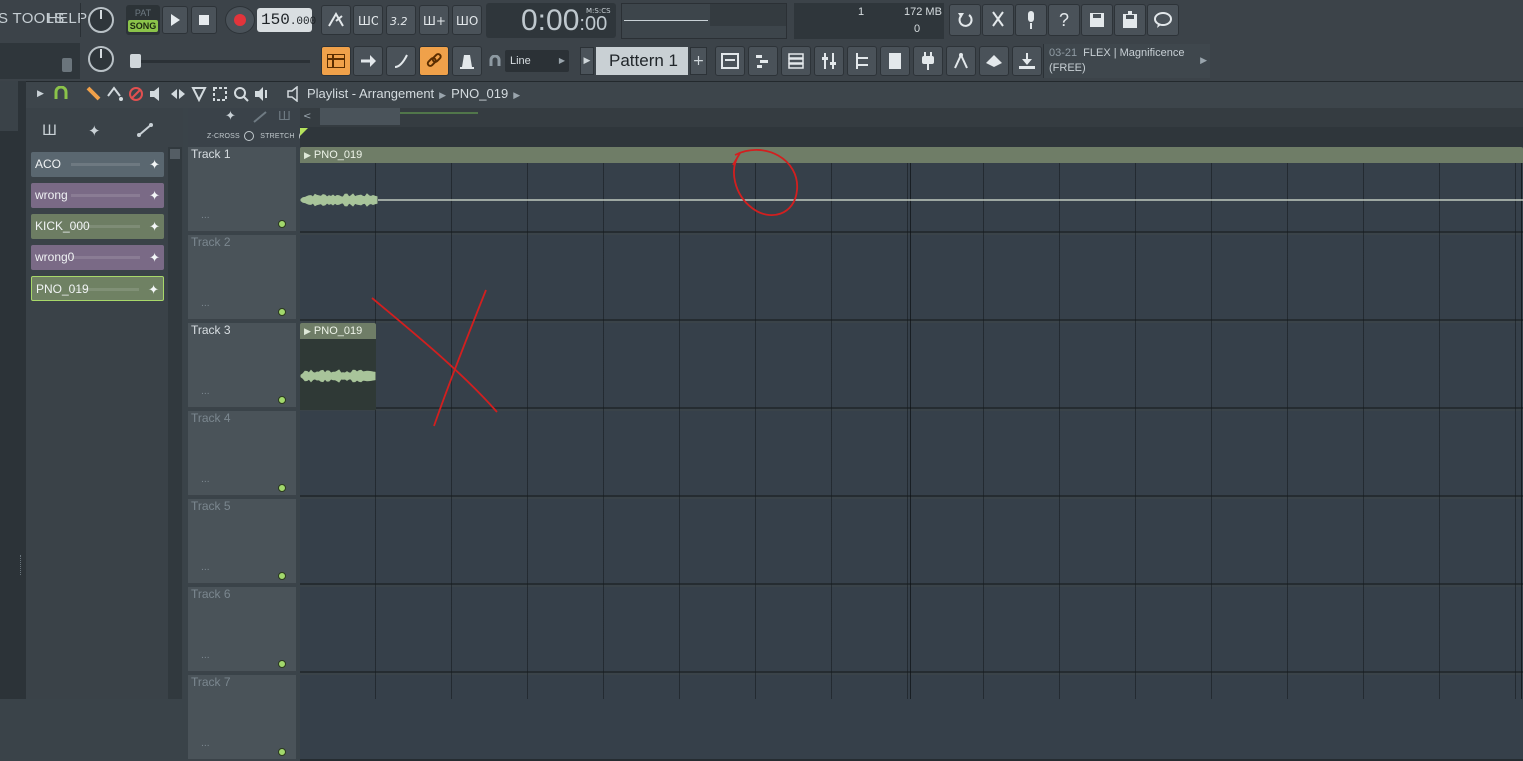  What do you see at coordinates (211, 154) in the screenshot?
I see `track-name: Track 1` at bounding box center [211, 154].